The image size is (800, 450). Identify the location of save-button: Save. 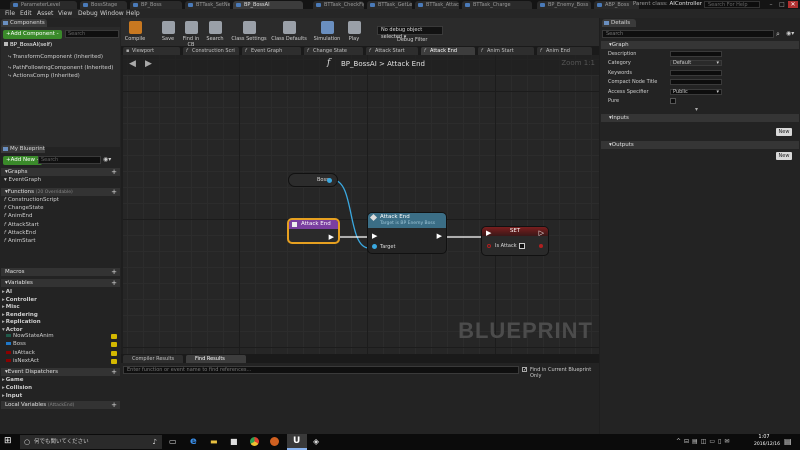
(168, 30).